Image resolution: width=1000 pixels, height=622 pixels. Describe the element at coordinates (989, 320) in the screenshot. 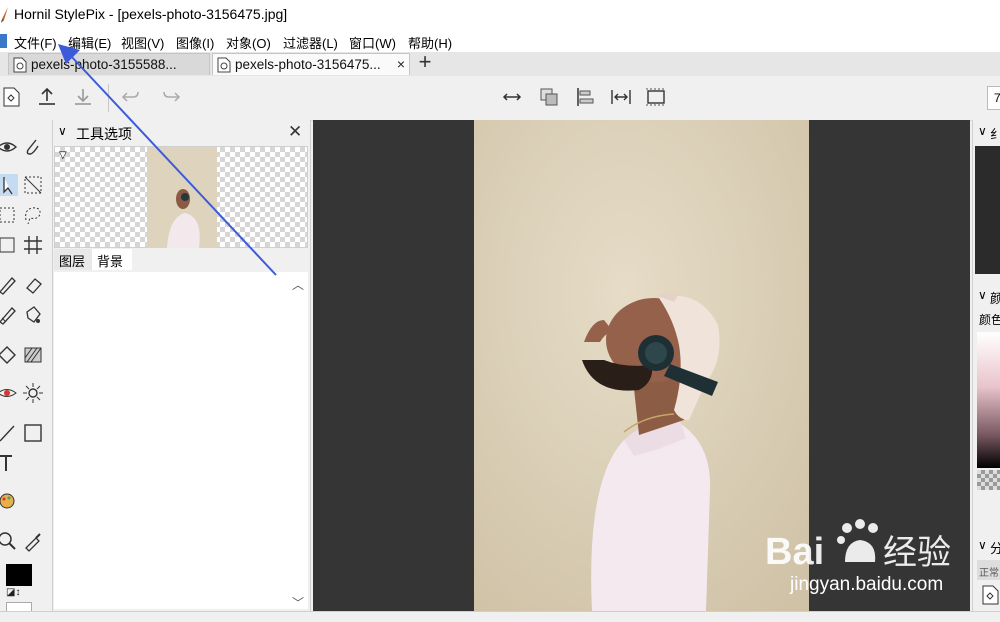

I see `color-label: 颜色` at that location.